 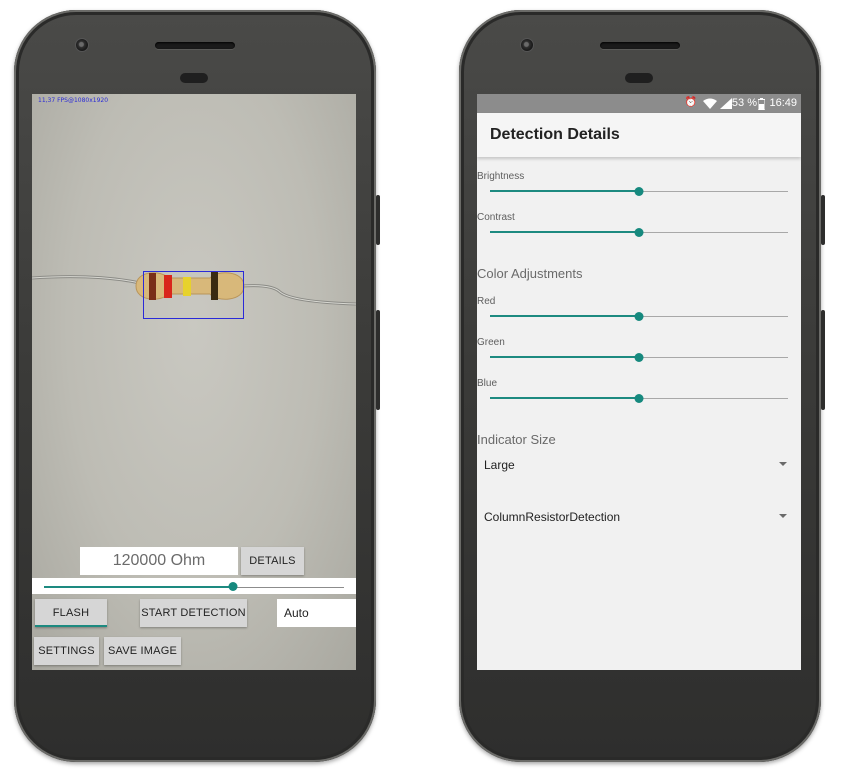 What do you see at coordinates (690, 102) in the screenshot?
I see `alarm-icon: ⏰` at bounding box center [690, 102].